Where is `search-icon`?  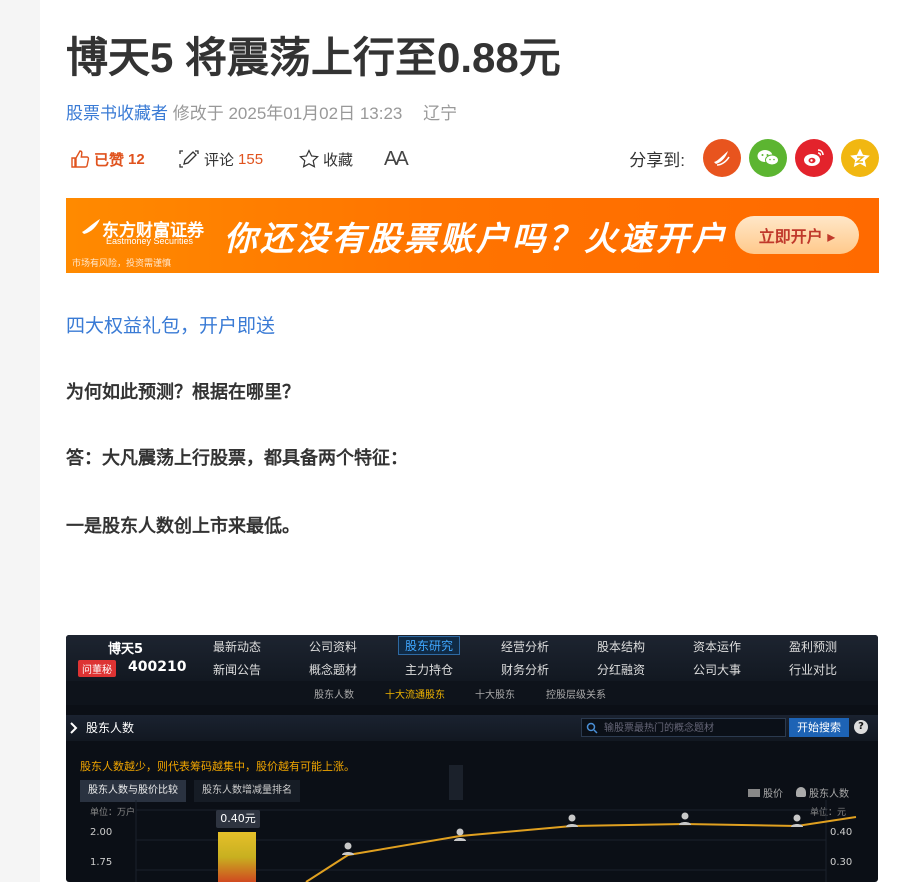 search-icon is located at coordinates (592, 728).